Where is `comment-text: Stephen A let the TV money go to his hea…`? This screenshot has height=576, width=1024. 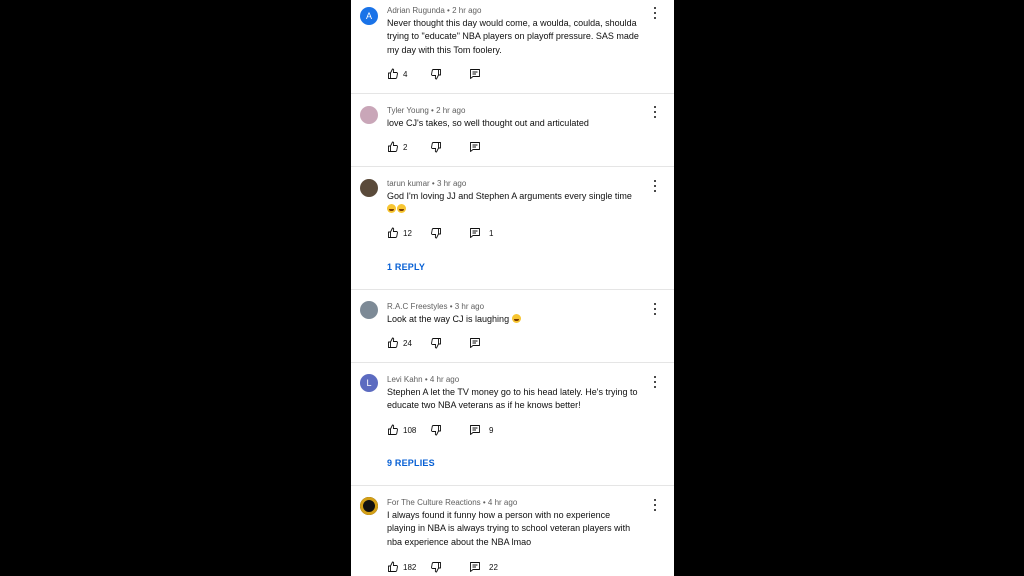
comment-text: Stephen A let the TV money go to his hea… is located at coordinates (521, 399).